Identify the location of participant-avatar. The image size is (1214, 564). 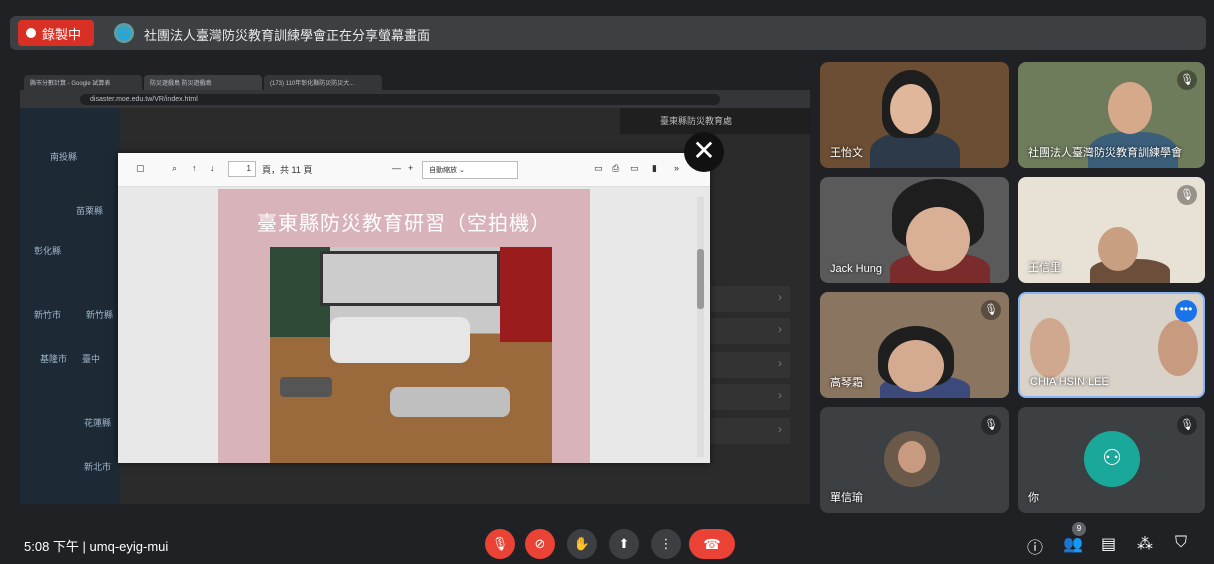
(912, 459).